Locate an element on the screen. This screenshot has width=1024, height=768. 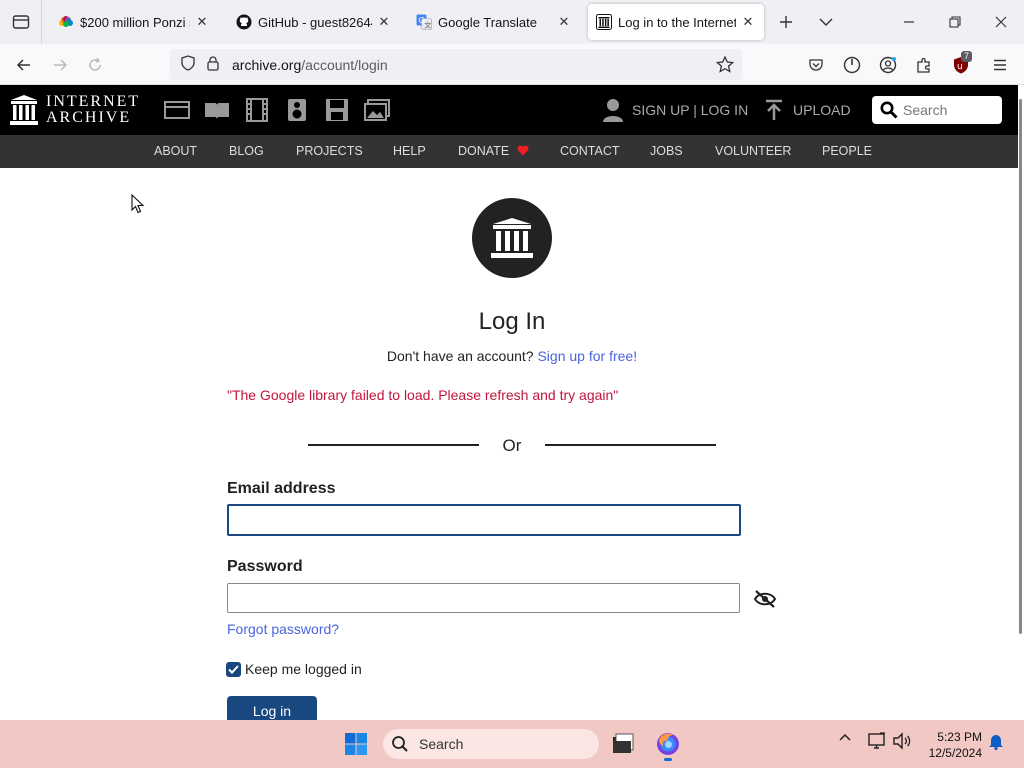
account-button is located at coordinates (888, 65).